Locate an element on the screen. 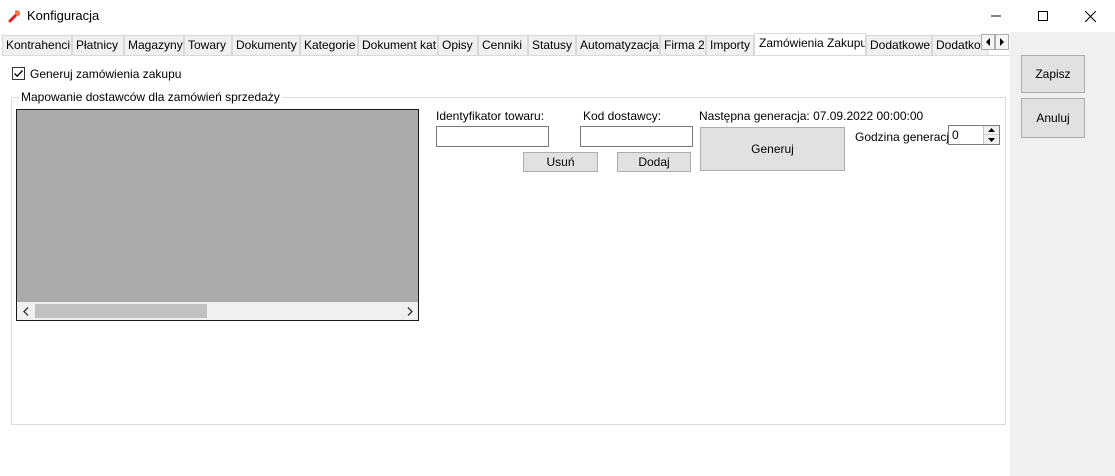  tab-firma-2: Firma 2 is located at coordinates (683, 45).